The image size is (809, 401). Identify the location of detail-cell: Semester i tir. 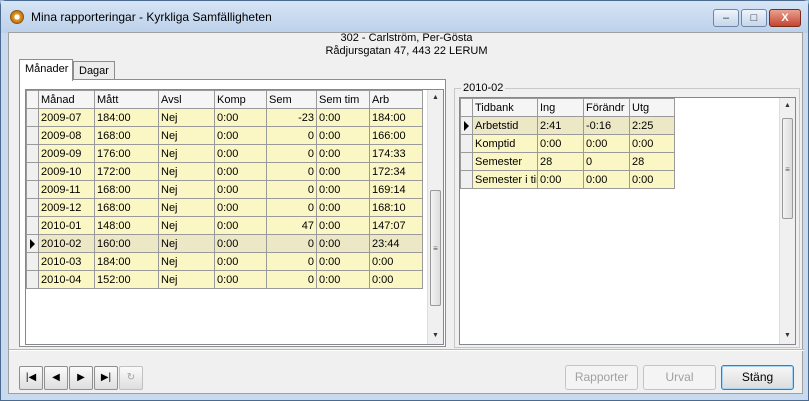
(505, 179).